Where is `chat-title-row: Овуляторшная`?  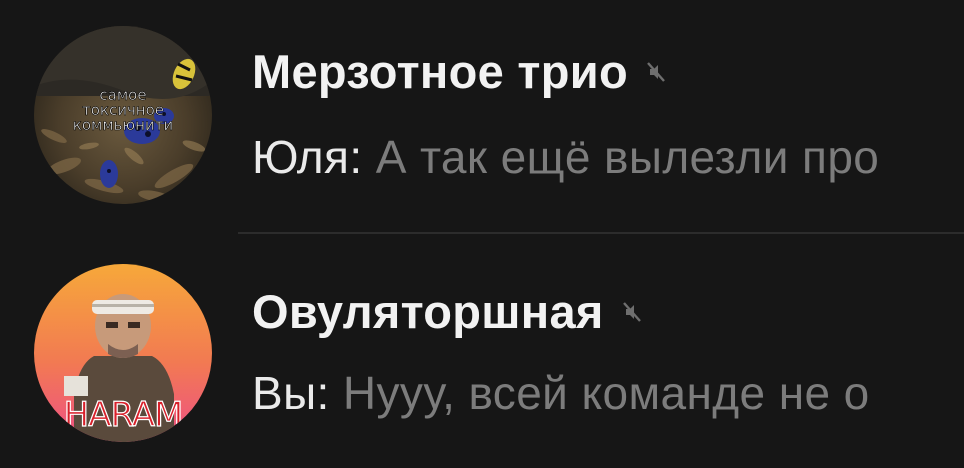
chat-title-row: Овуляторшная is located at coordinates (447, 311).